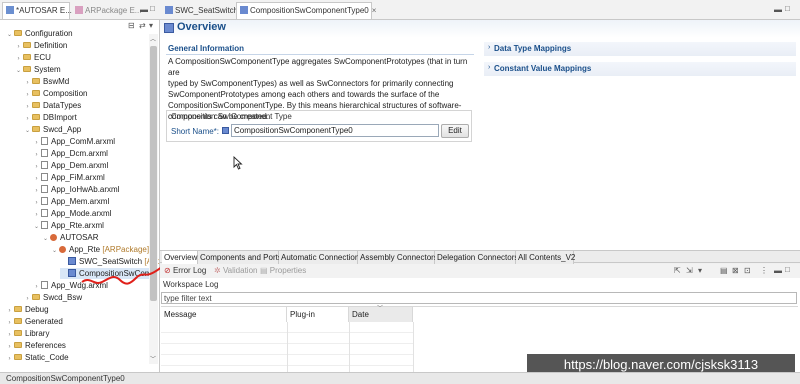 The image size is (800, 384). I want to click on view-menu-icon: ▾, so click(151, 25).